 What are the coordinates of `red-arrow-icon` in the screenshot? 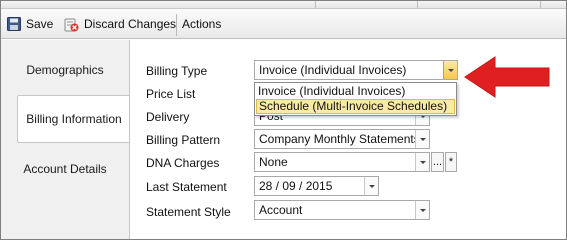 It's located at (507, 77).